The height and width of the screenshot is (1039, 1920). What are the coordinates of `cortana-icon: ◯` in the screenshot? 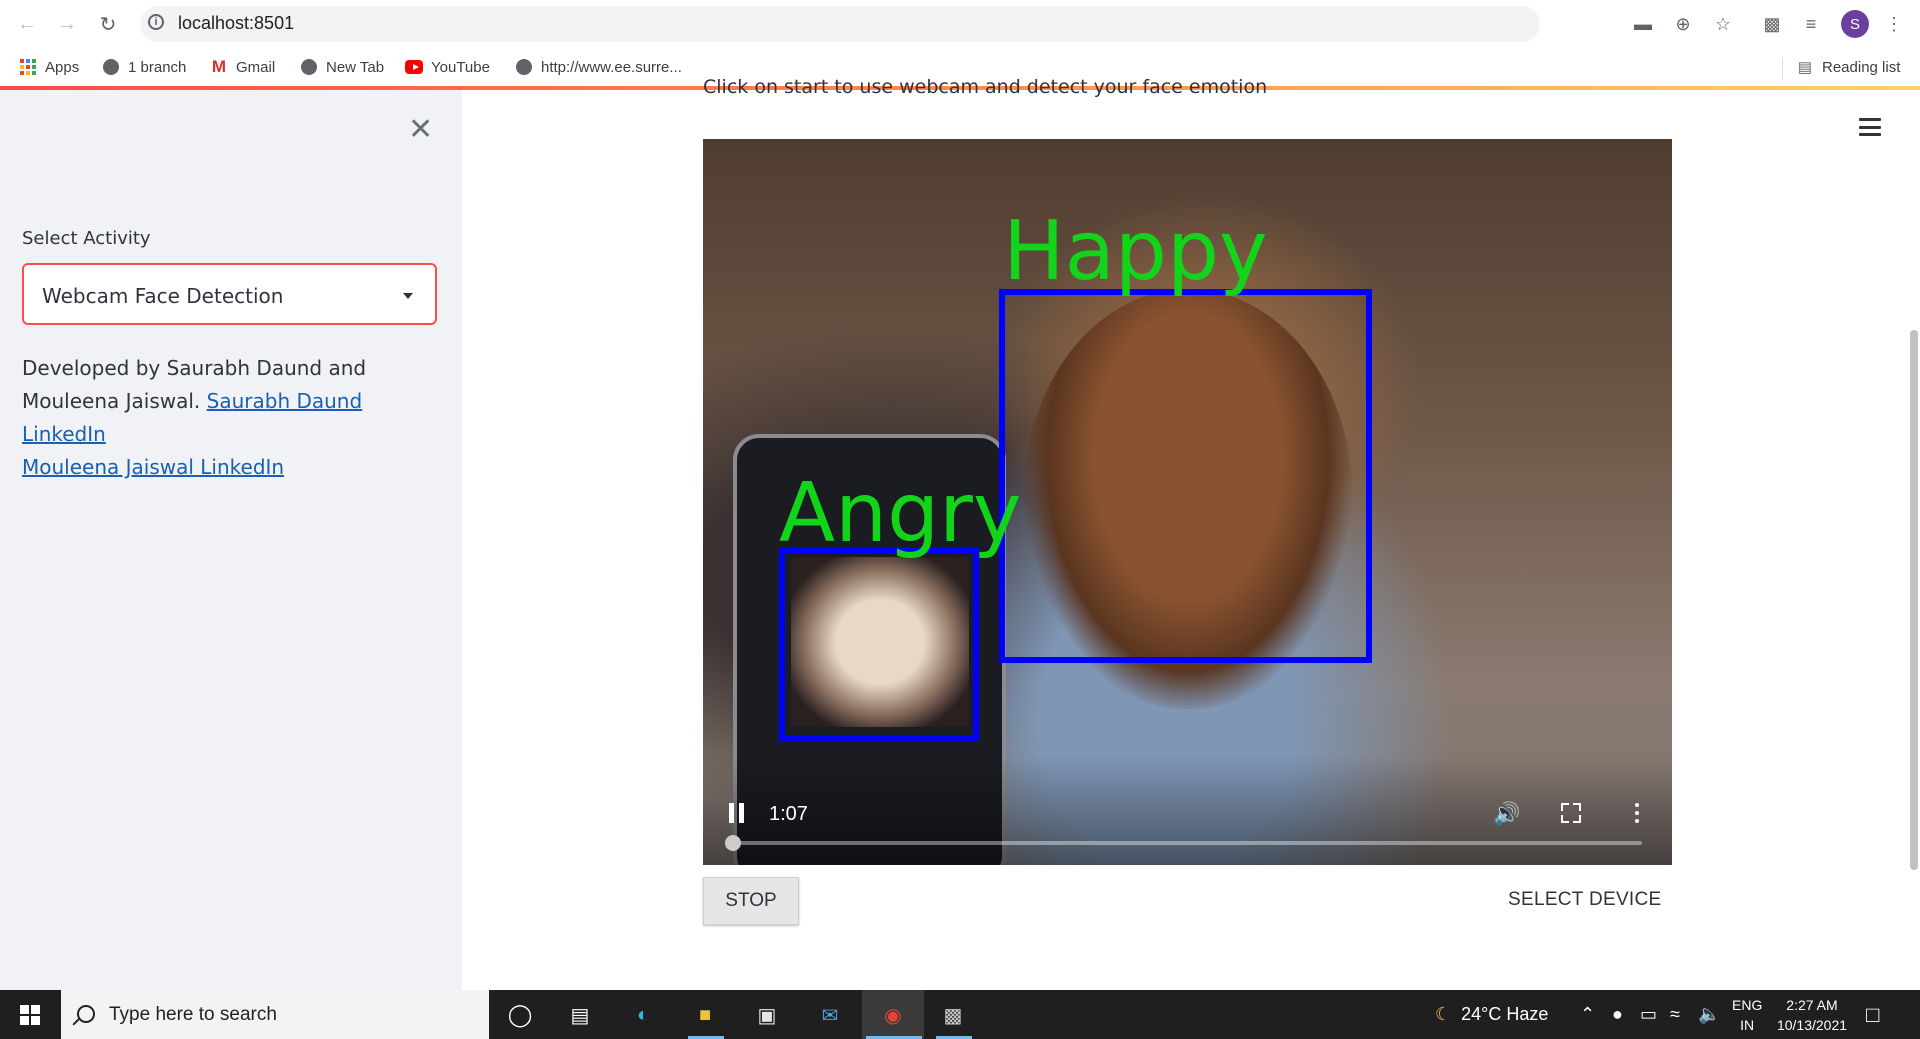 It's located at (520, 1015).